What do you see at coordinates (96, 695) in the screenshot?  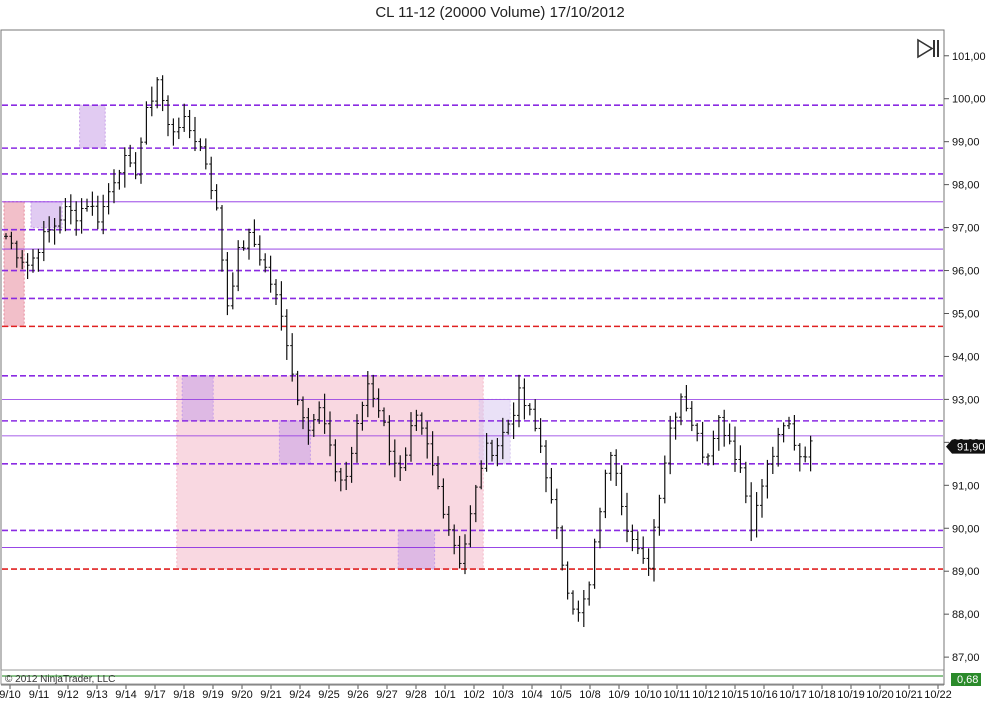 I see `x-tick-label: 9/13` at bounding box center [96, 695].